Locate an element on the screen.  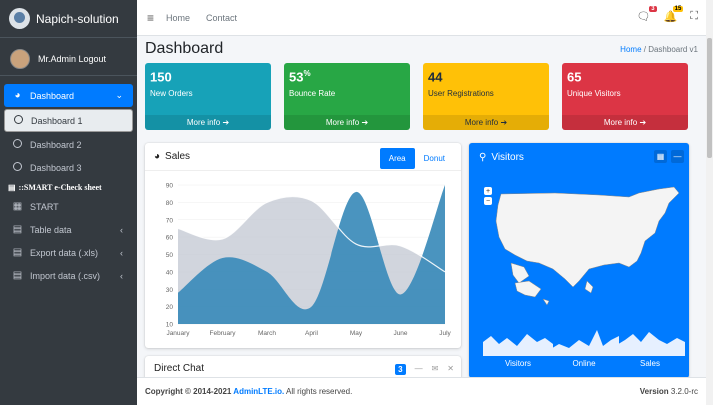
y-tick-label: 40 is located at coordinates (170, 272).